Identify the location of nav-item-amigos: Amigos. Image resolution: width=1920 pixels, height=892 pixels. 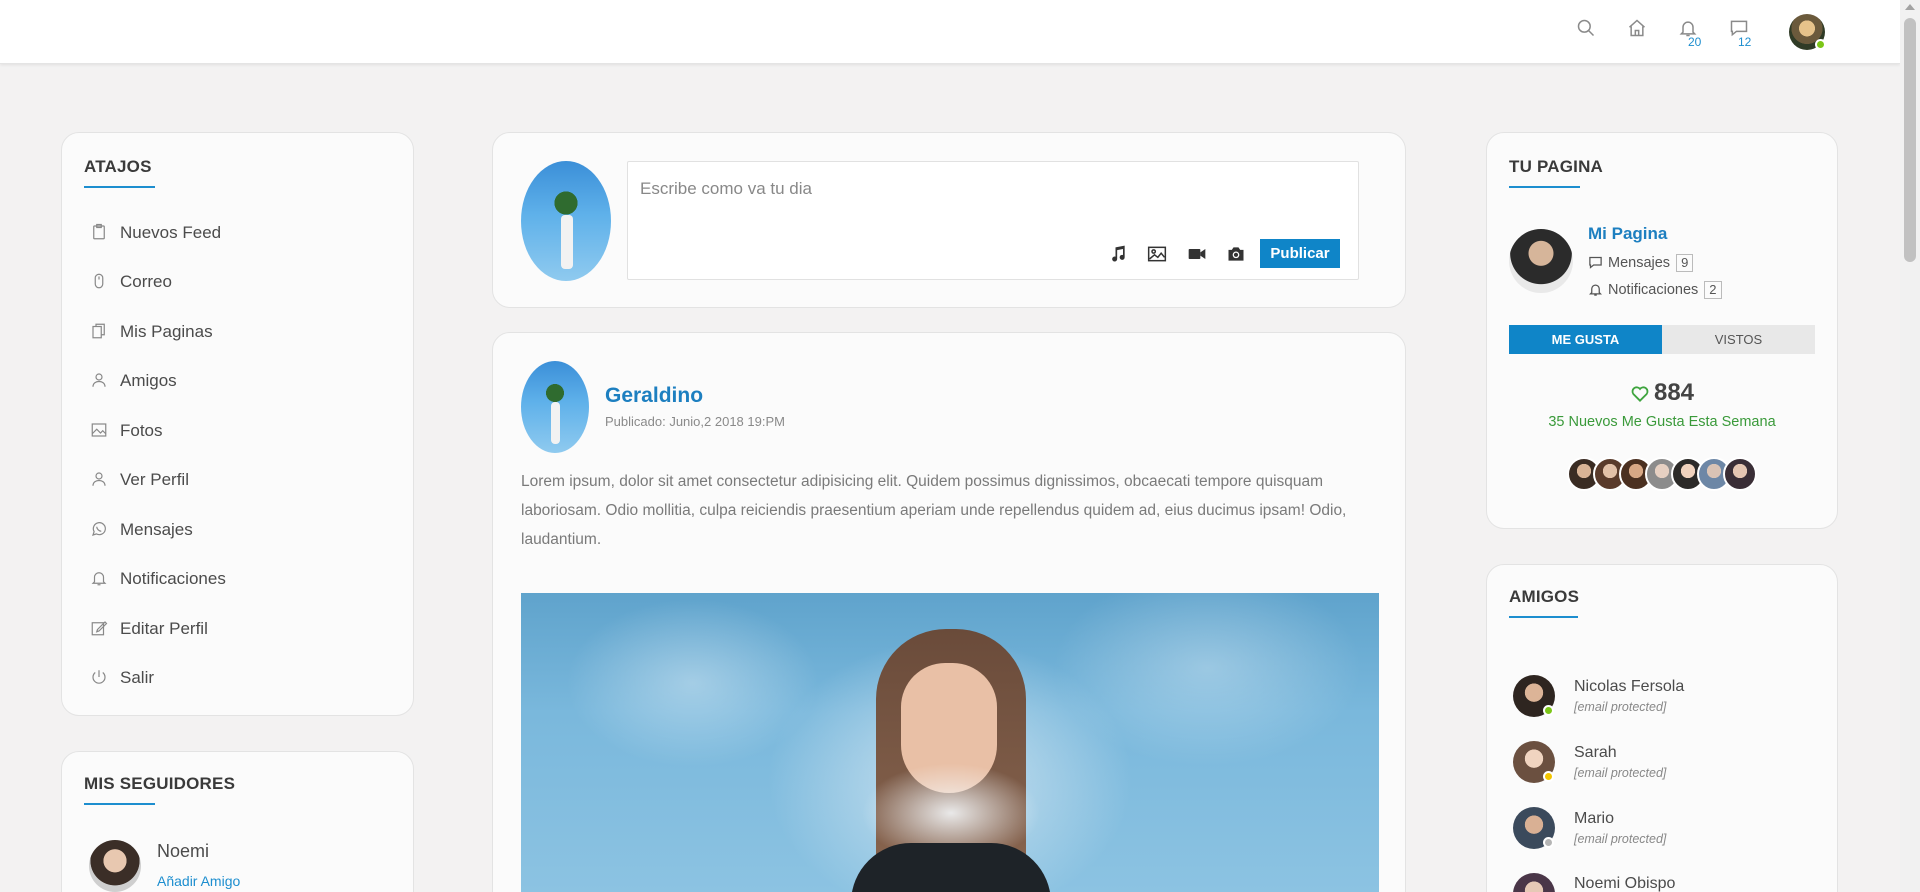
(133, 381).